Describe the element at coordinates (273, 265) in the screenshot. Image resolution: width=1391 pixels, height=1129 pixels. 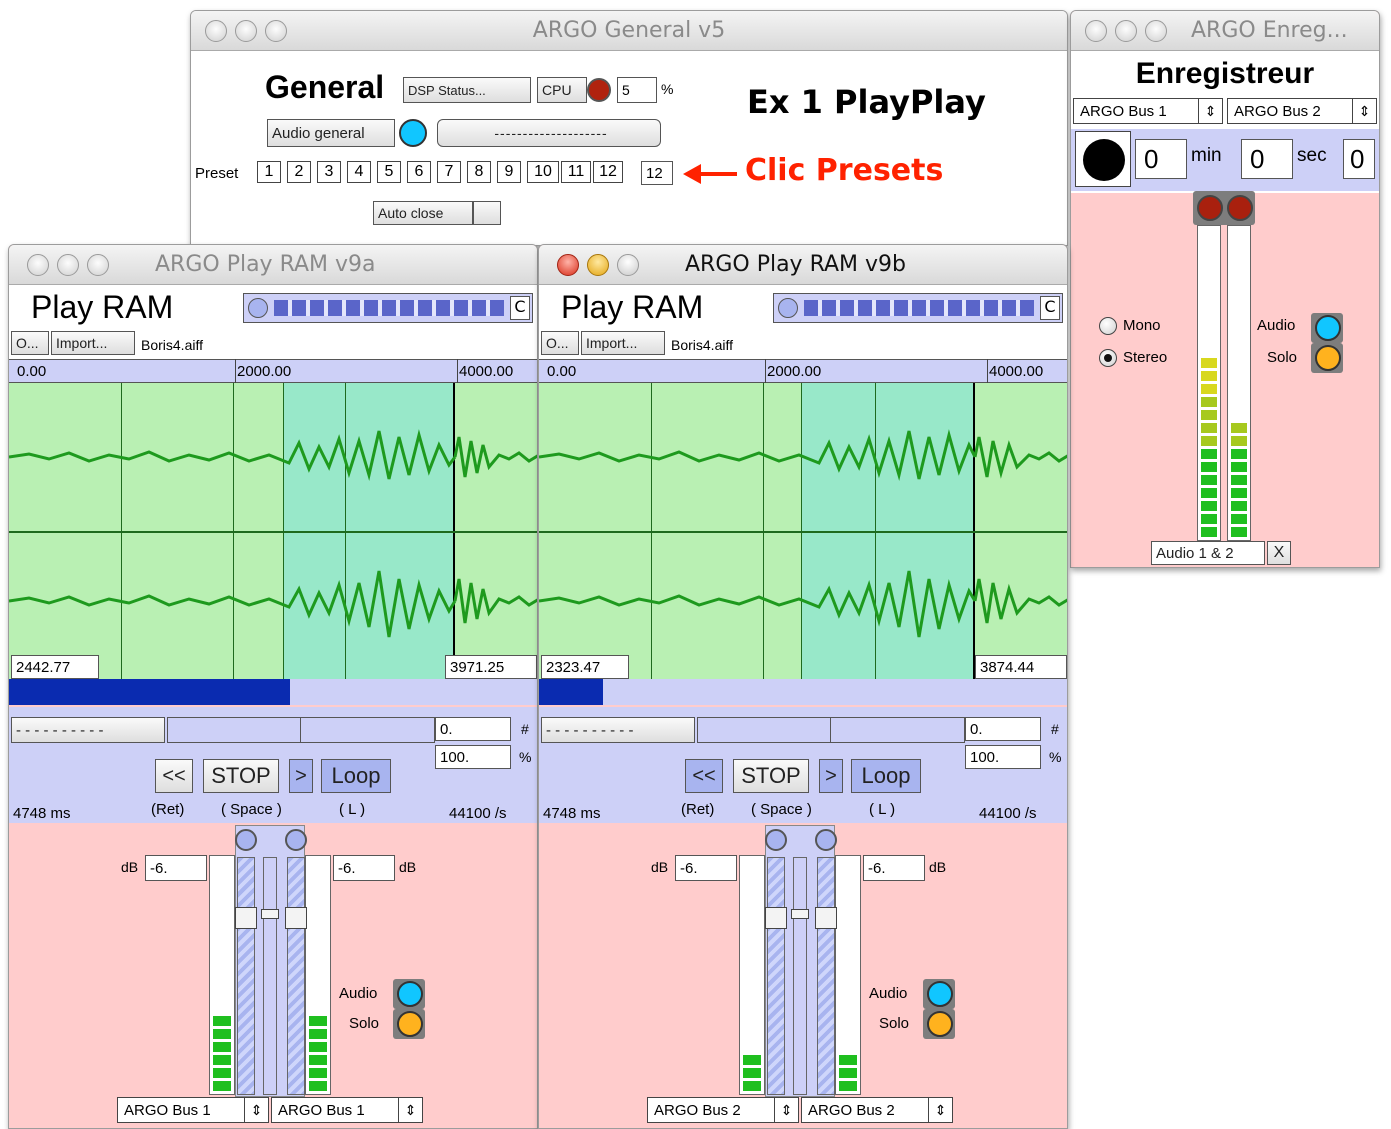
I see `play-a-titlebar: ARGO Play RAM v9a` at that location.